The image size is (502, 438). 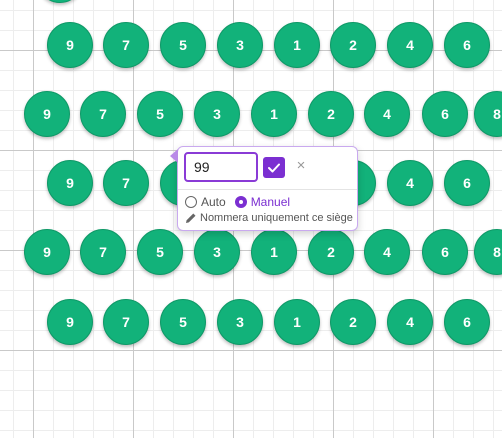 I want to click on numbering-mode: Auto Manuel, so click(x=242, y=202).